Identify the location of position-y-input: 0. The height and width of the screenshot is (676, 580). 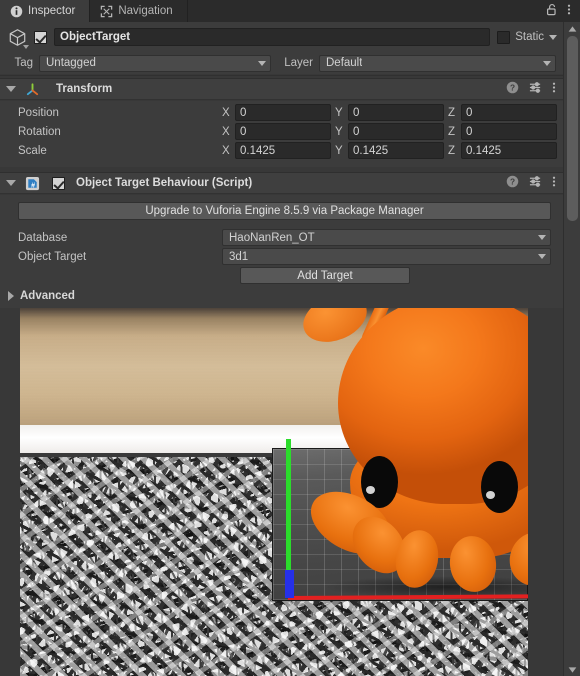
(396, 112).